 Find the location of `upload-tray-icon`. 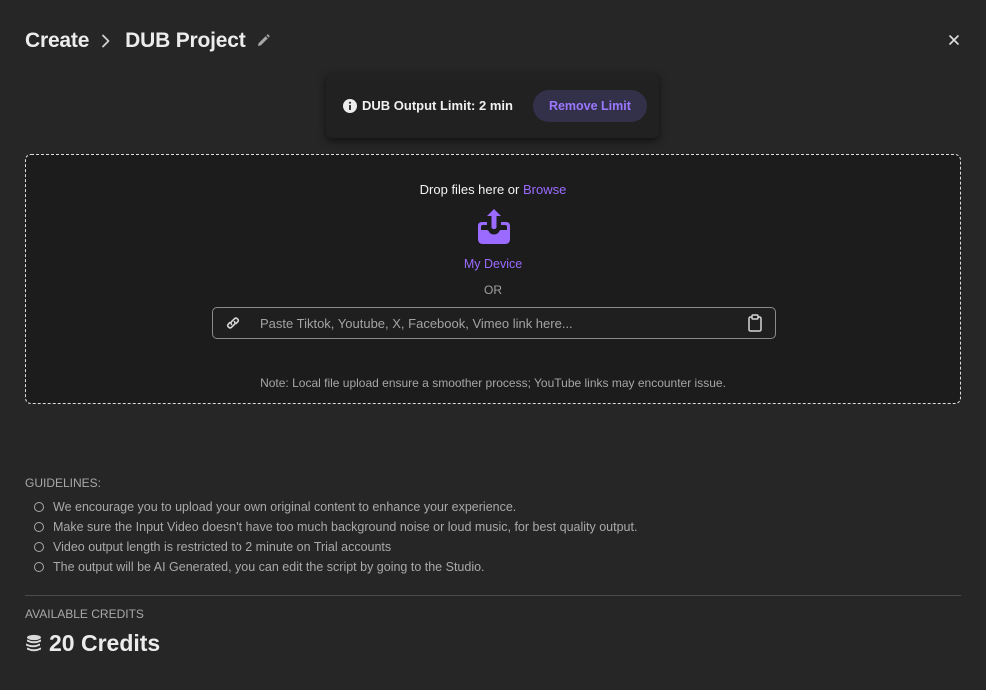

upload-tray-icon is located at coordinates (494, 227).